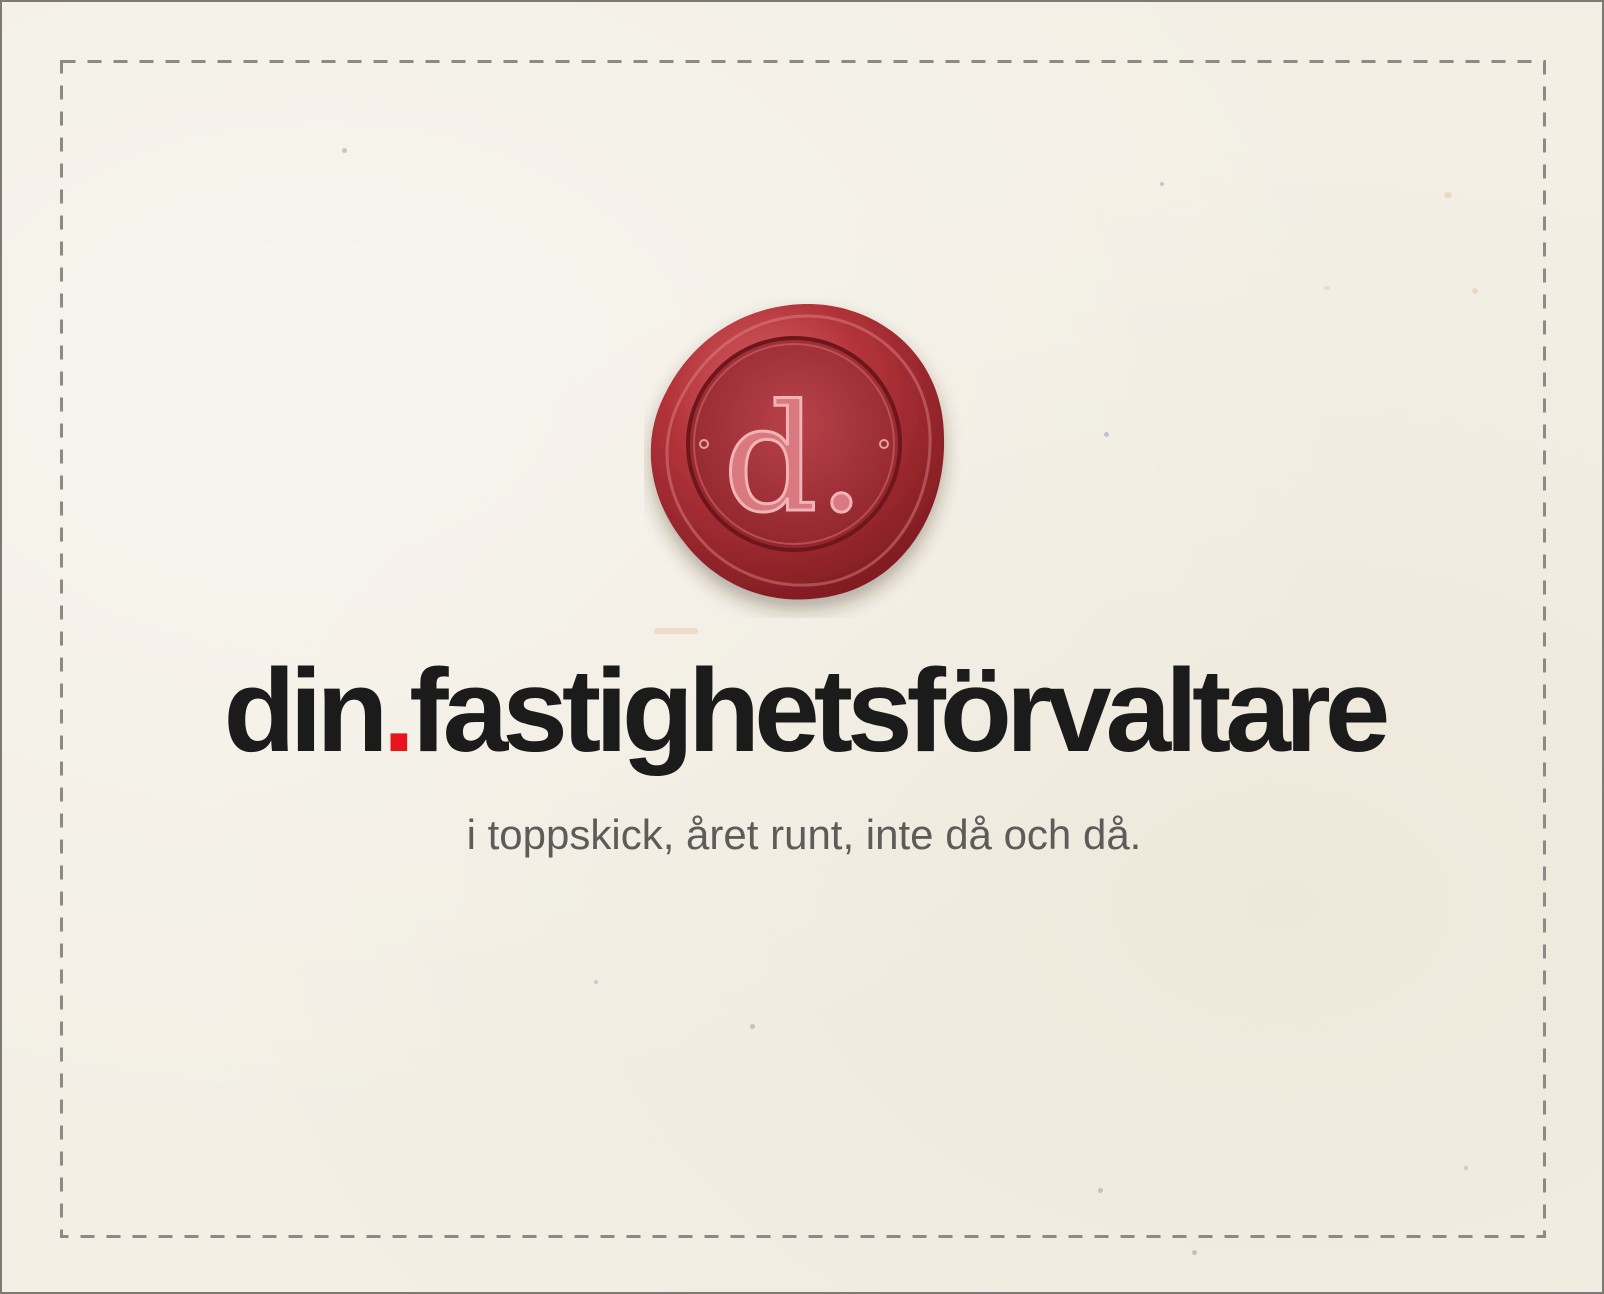  I want to click on wax-seal-logo: d., so click(804, 458).